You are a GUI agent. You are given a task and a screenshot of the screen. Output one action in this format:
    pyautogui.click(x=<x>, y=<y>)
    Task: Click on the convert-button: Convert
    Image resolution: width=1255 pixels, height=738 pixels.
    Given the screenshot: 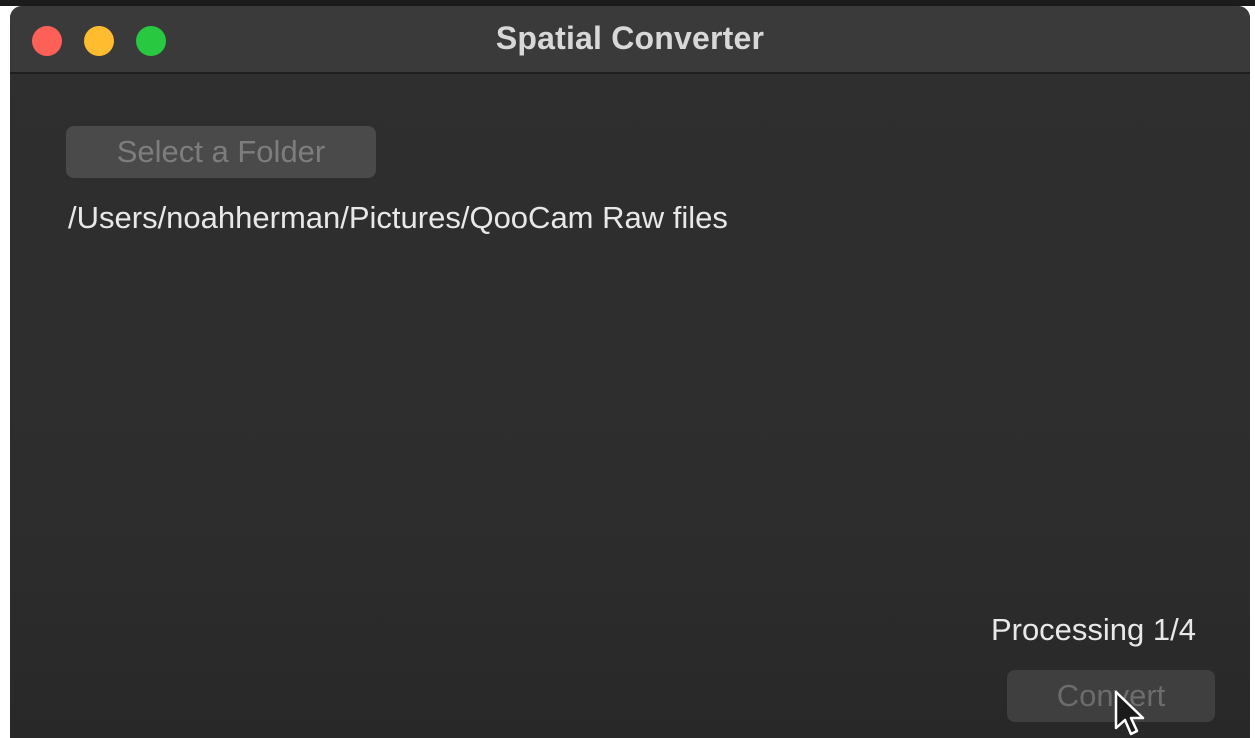 What is the action you would take?
    pyautogui.click(x=1111, y=696)
    